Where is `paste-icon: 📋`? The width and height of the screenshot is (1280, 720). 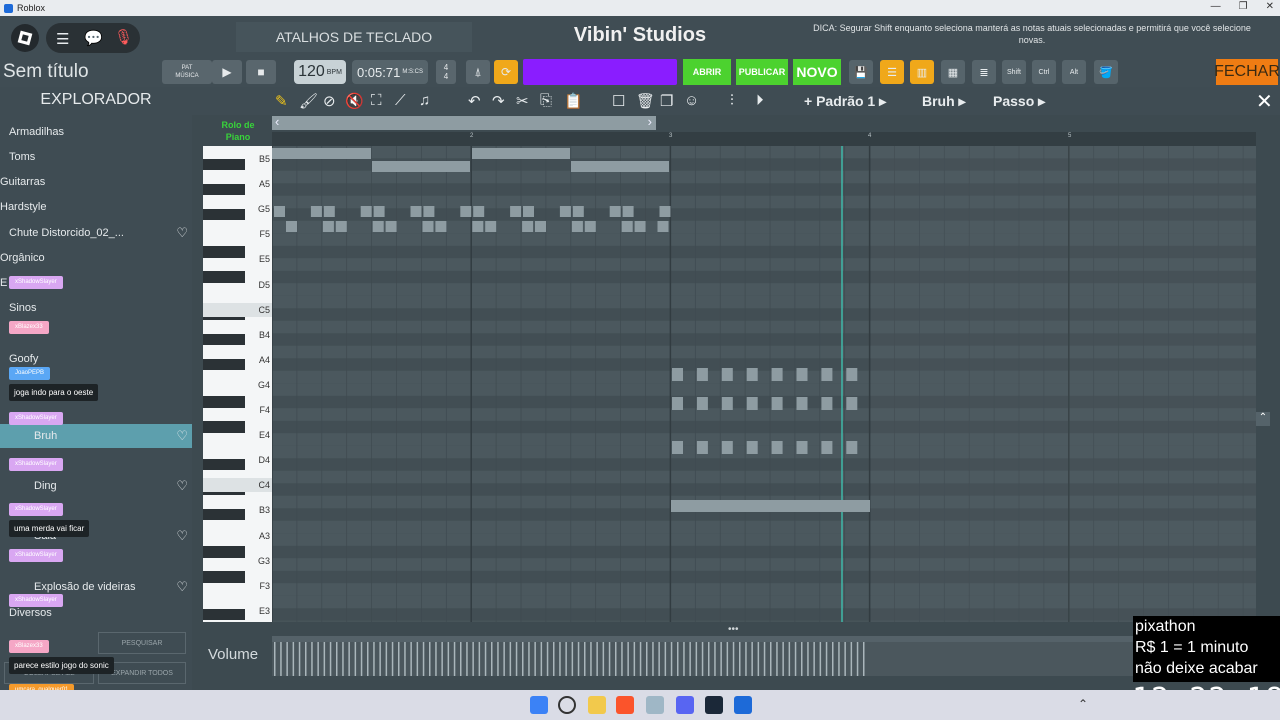
paste-icon: 📋 is located at coordinates (573, 101).